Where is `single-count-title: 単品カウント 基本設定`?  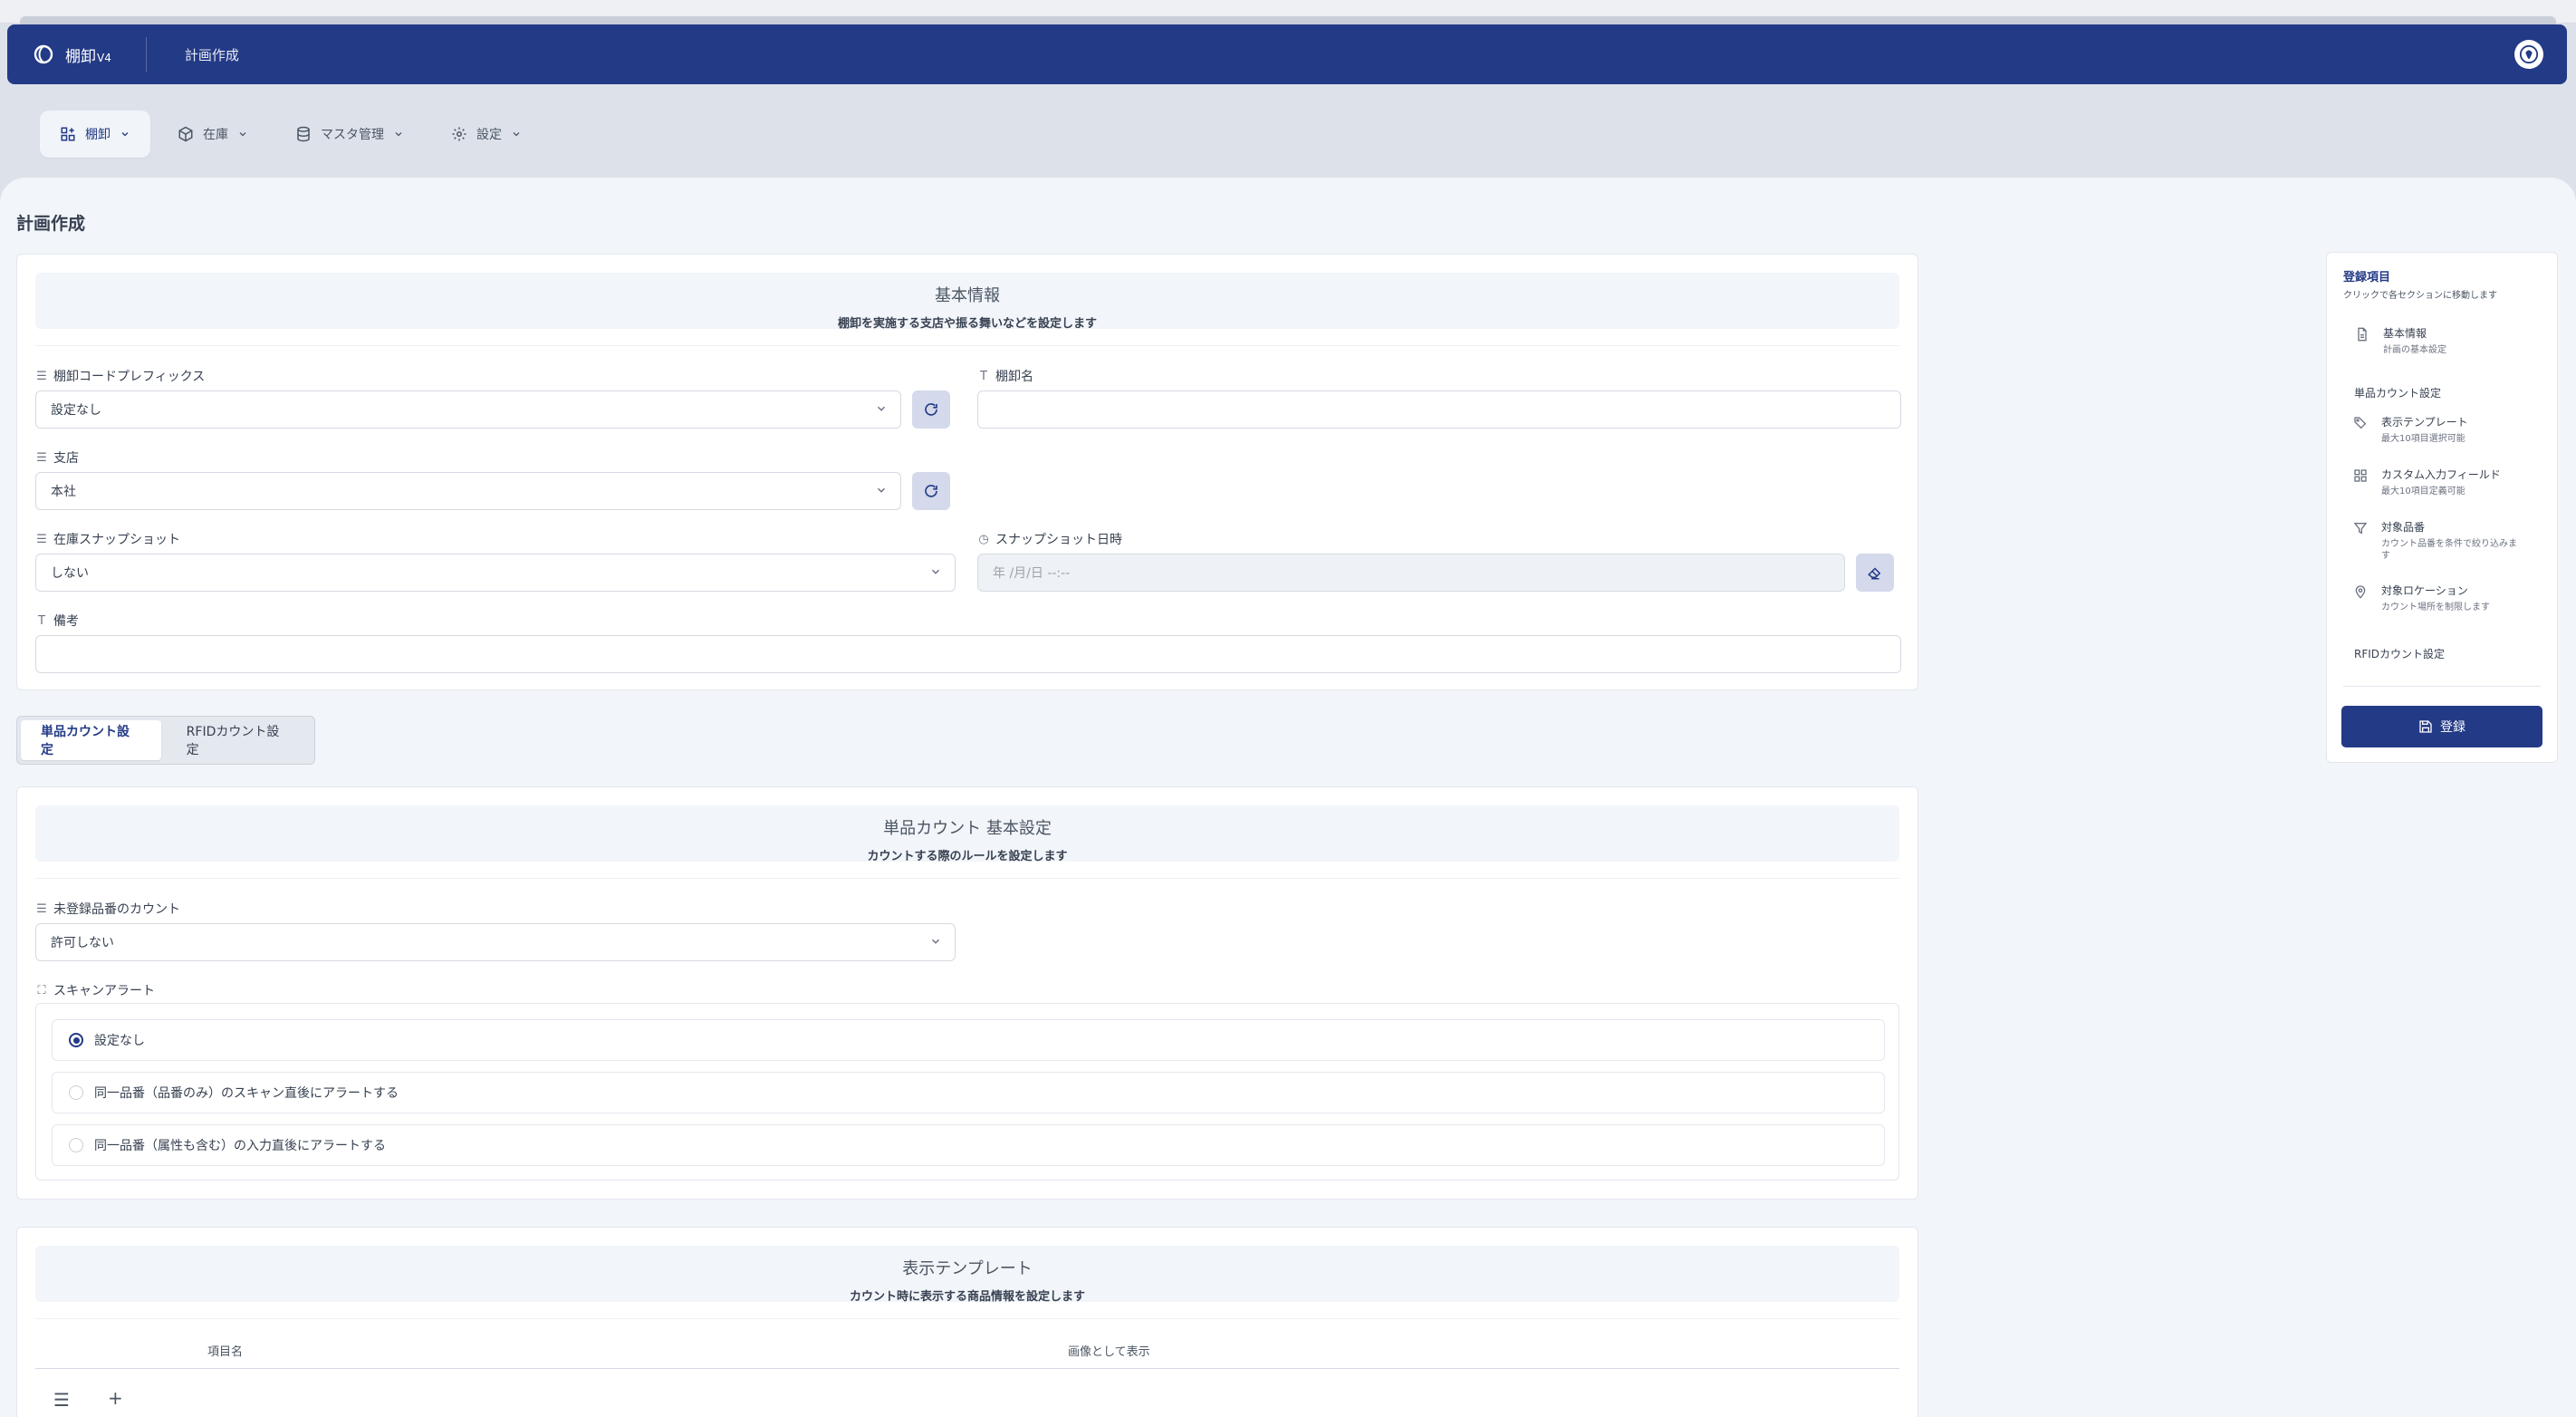
single-count-title: 単品カウント 基本設定 is located at coordinates (967, 829).